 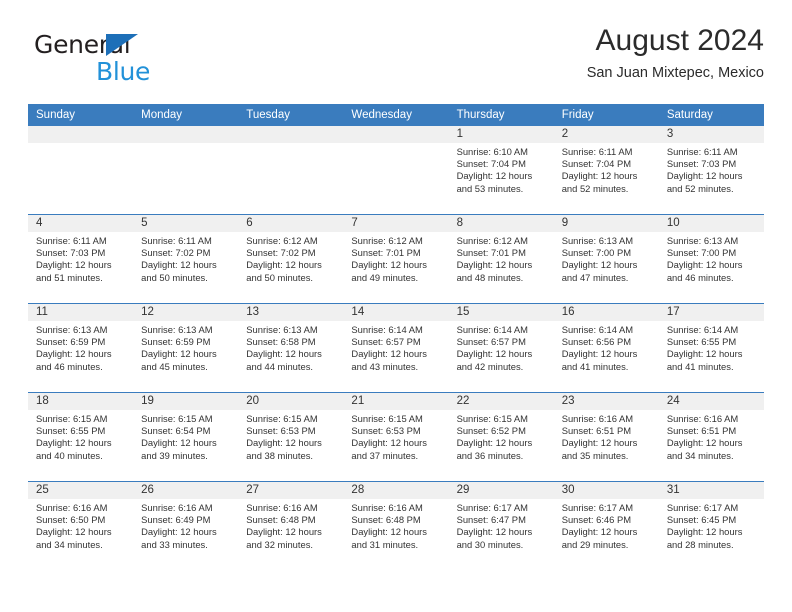 I want to click on sunrise-text: Sunrise: 6:17 AM, so click(x=492, y=507).